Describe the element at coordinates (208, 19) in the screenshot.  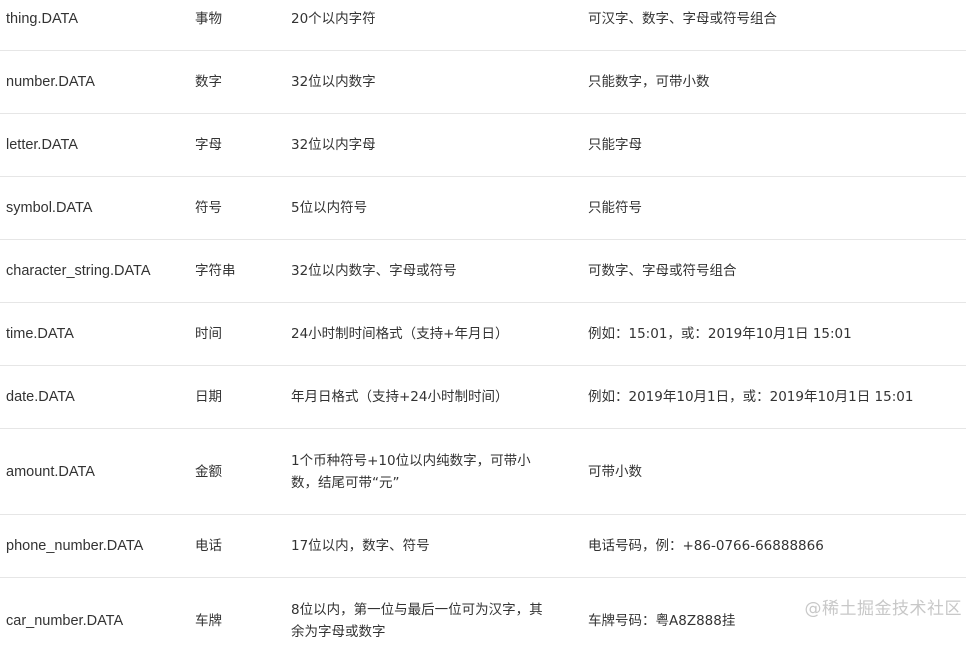
I see `cell-name: 事物` at that location.